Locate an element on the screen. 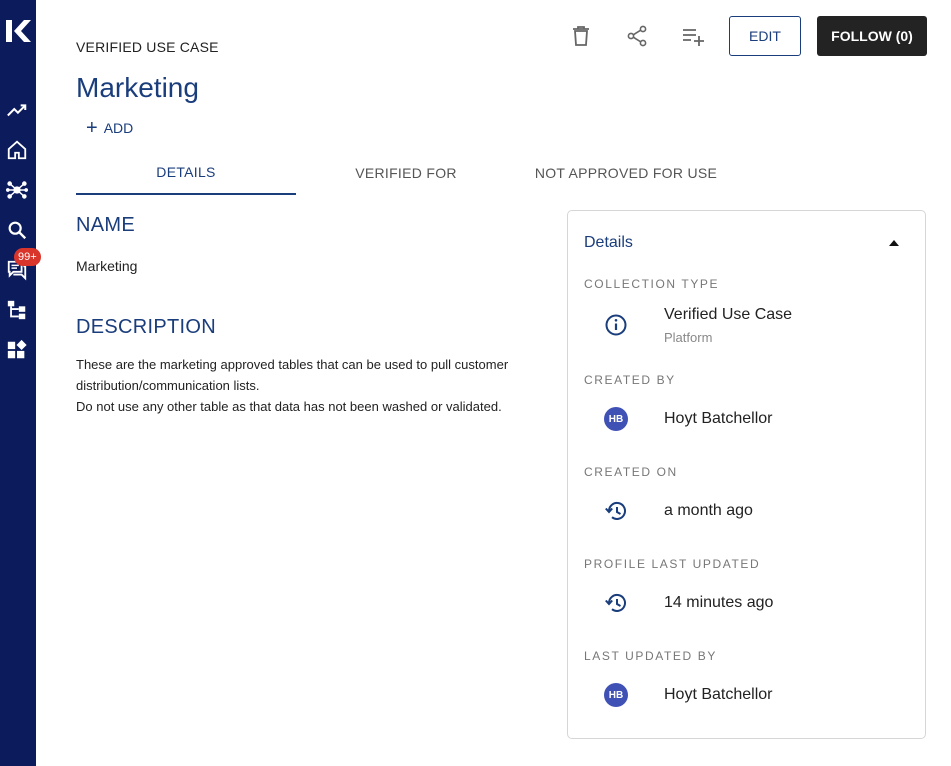 This screenshot has height=766, width=951. add-button: + ADD is located at coordinates (109, 128).